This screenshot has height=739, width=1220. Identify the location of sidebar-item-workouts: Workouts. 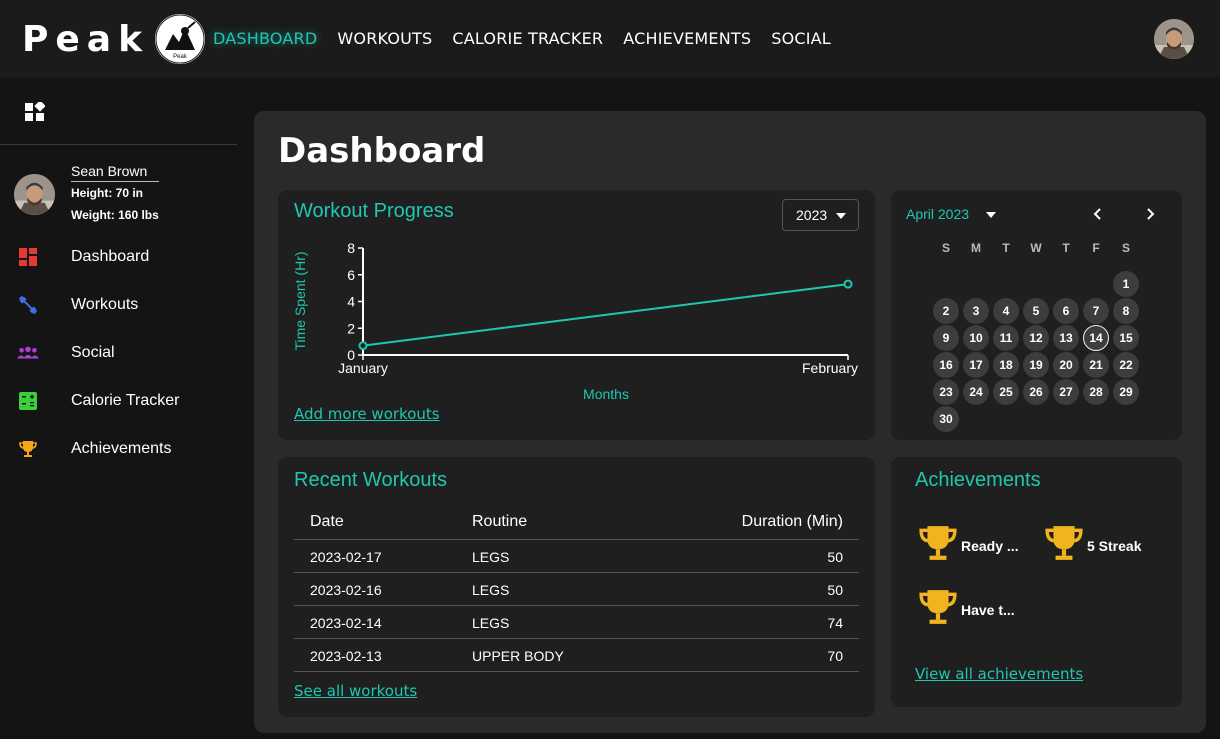
(118, 305).